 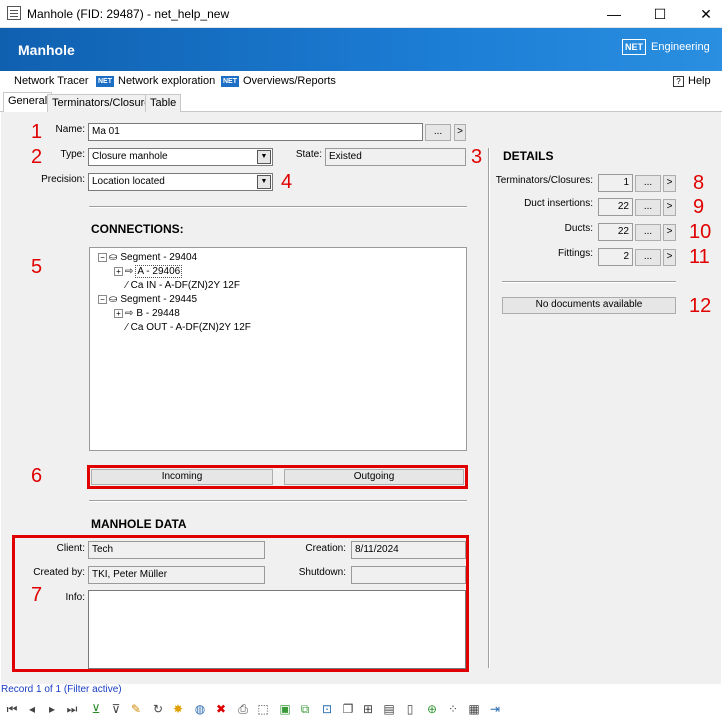 I want to click on state-label: State:, so click(x=308, y=154).